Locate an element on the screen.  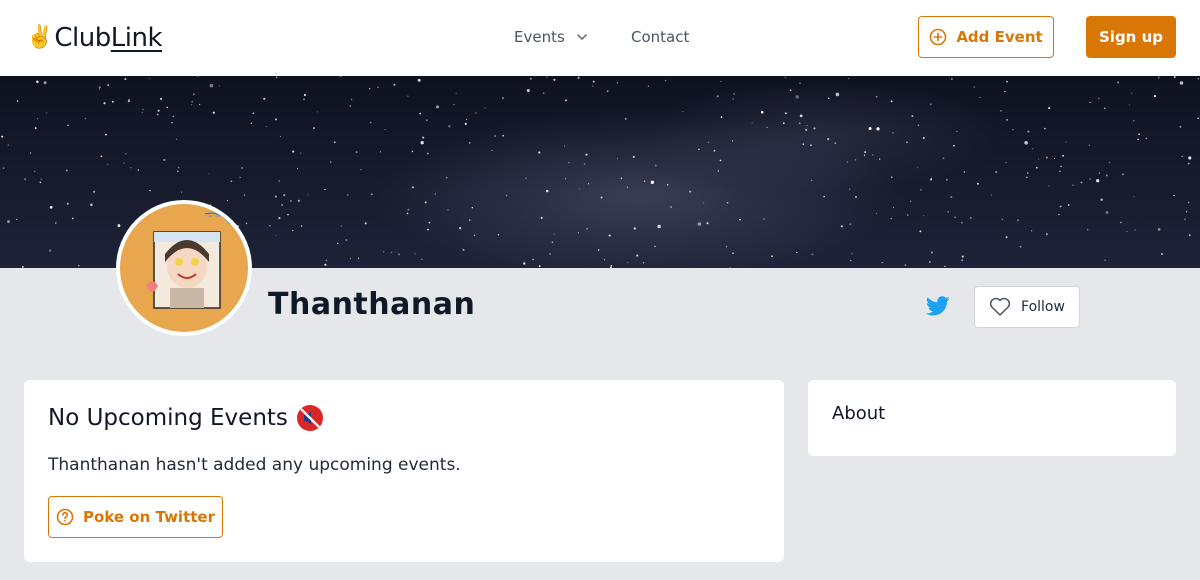
upcoming-events-title: No Upcoming Events is located at coordinates (168, 418).